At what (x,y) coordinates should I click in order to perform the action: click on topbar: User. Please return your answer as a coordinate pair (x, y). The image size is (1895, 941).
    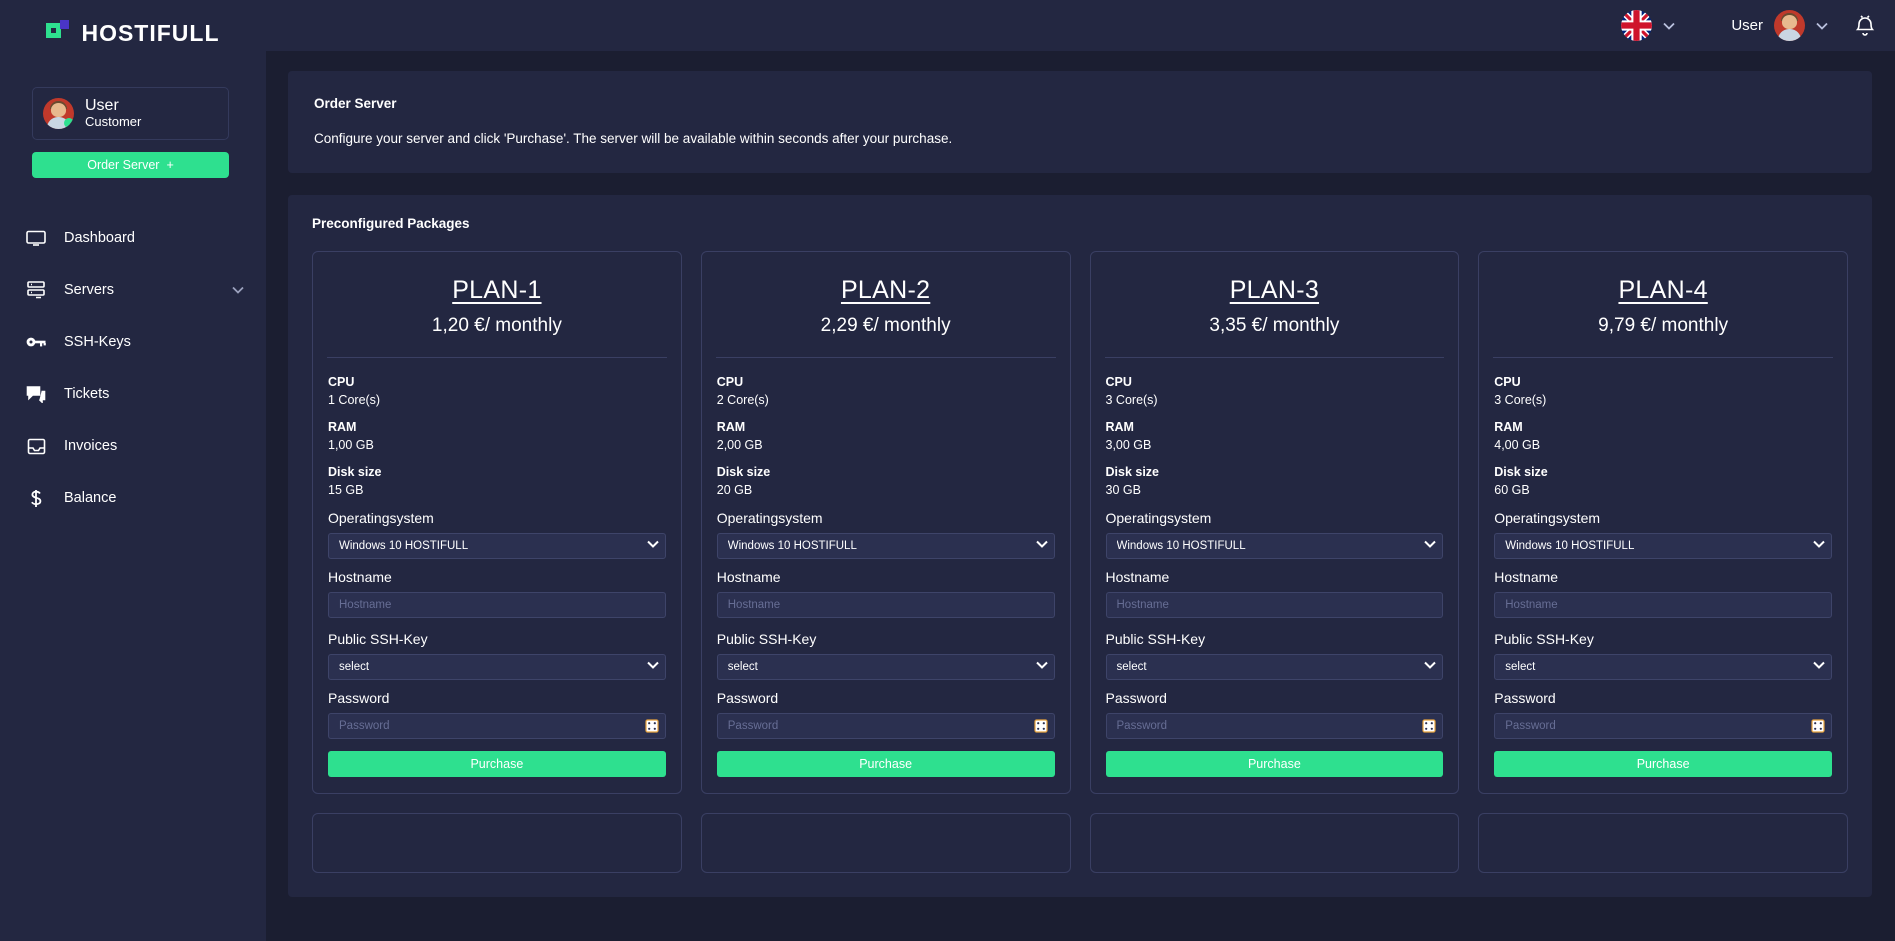
    Looking at the image, I should click on (1080, 25).